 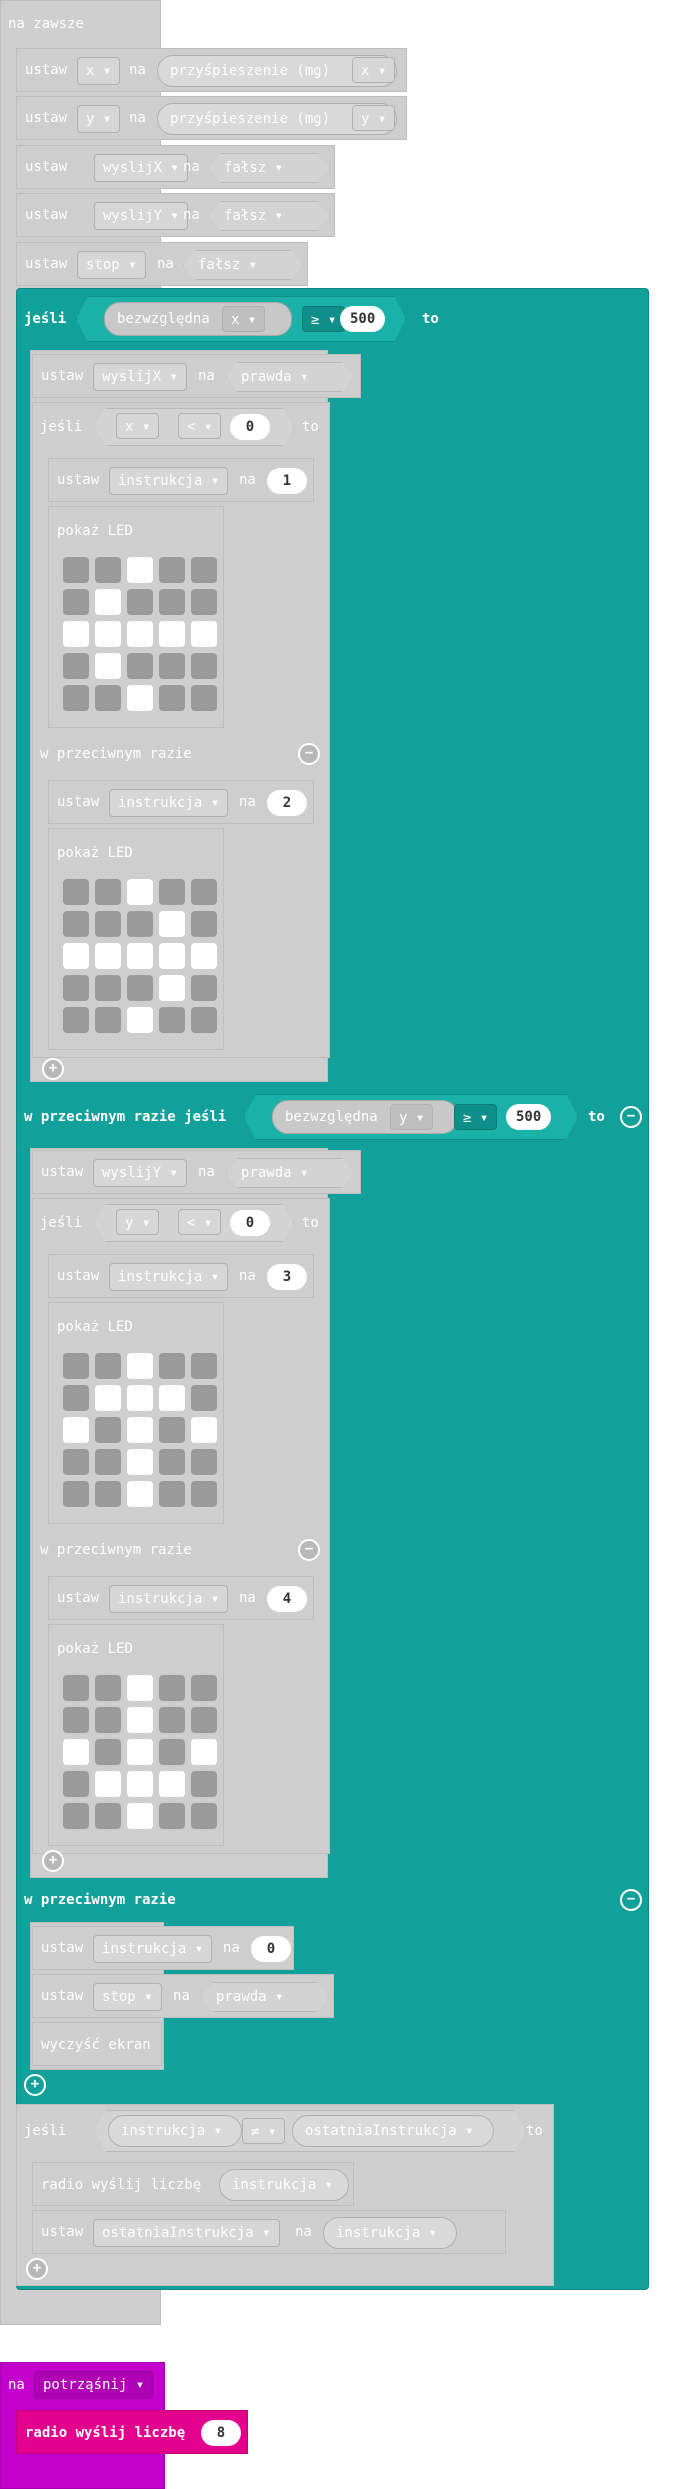 I want to click on set-instruction-3-block: ustaw instrukcja na 3, so click(x=181, y=1276).